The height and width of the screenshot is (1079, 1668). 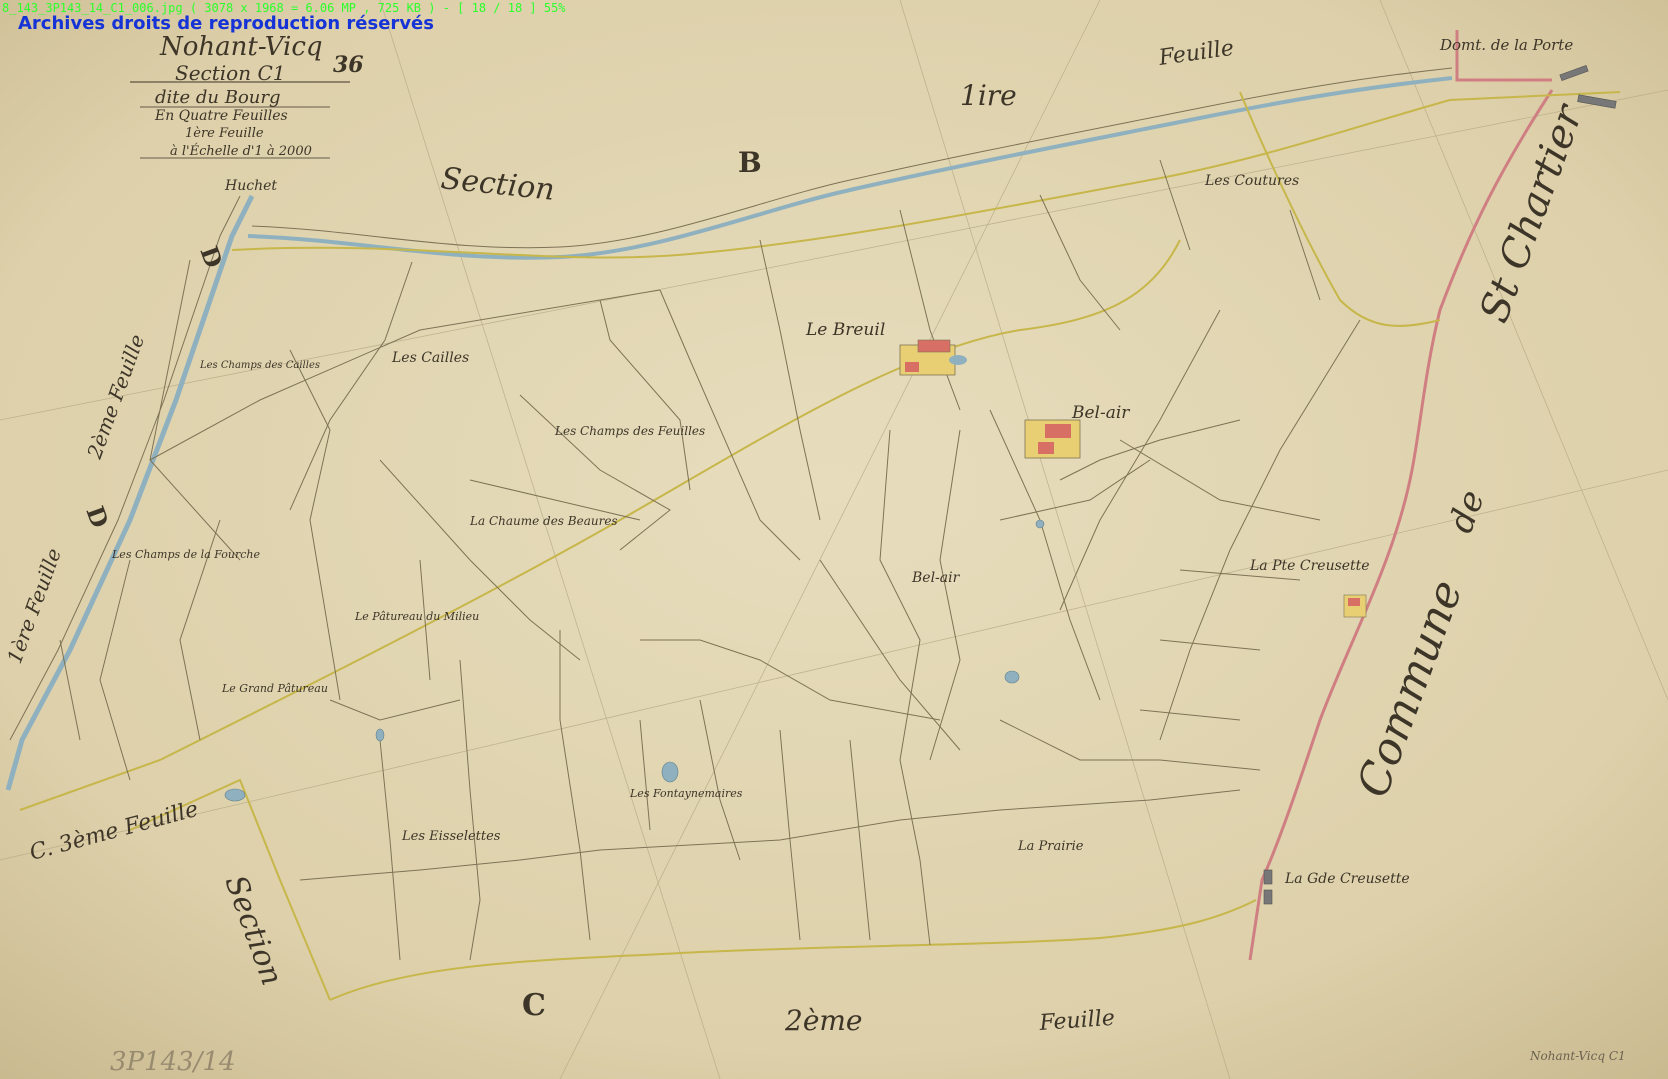 I want to click on place-les-fontaynemaires: Les Fontaynemaires, so click(x=686, y=793).